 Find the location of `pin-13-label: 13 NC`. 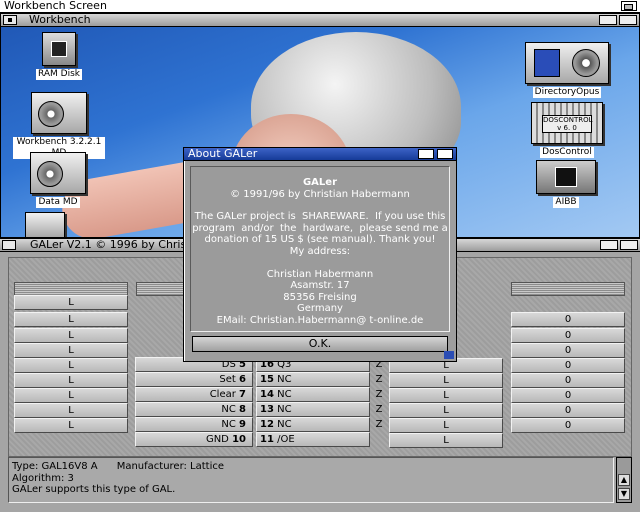

pin-13-label: 13 NC is located at coordinates (313, 409).